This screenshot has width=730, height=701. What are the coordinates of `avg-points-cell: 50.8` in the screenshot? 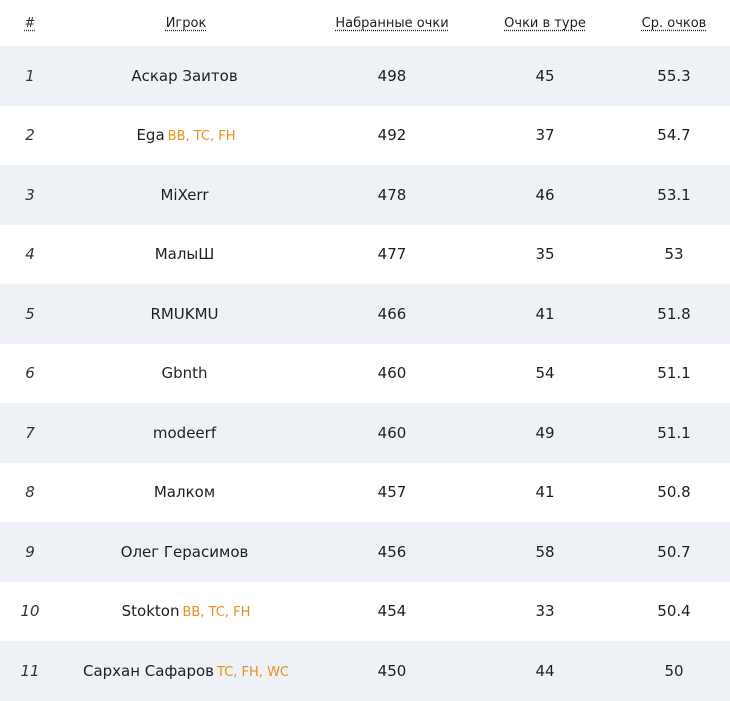 It's located at (674, 492).